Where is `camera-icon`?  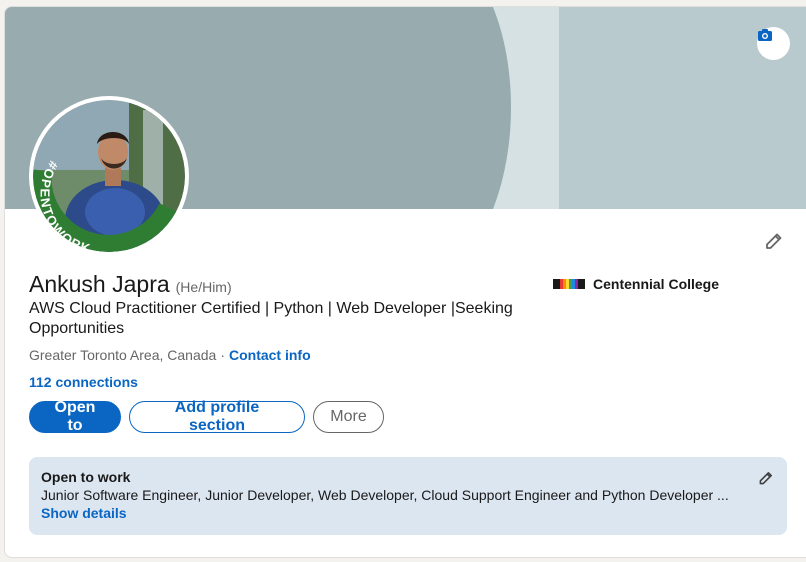
camera-icon is located at coordinates (765, 35).